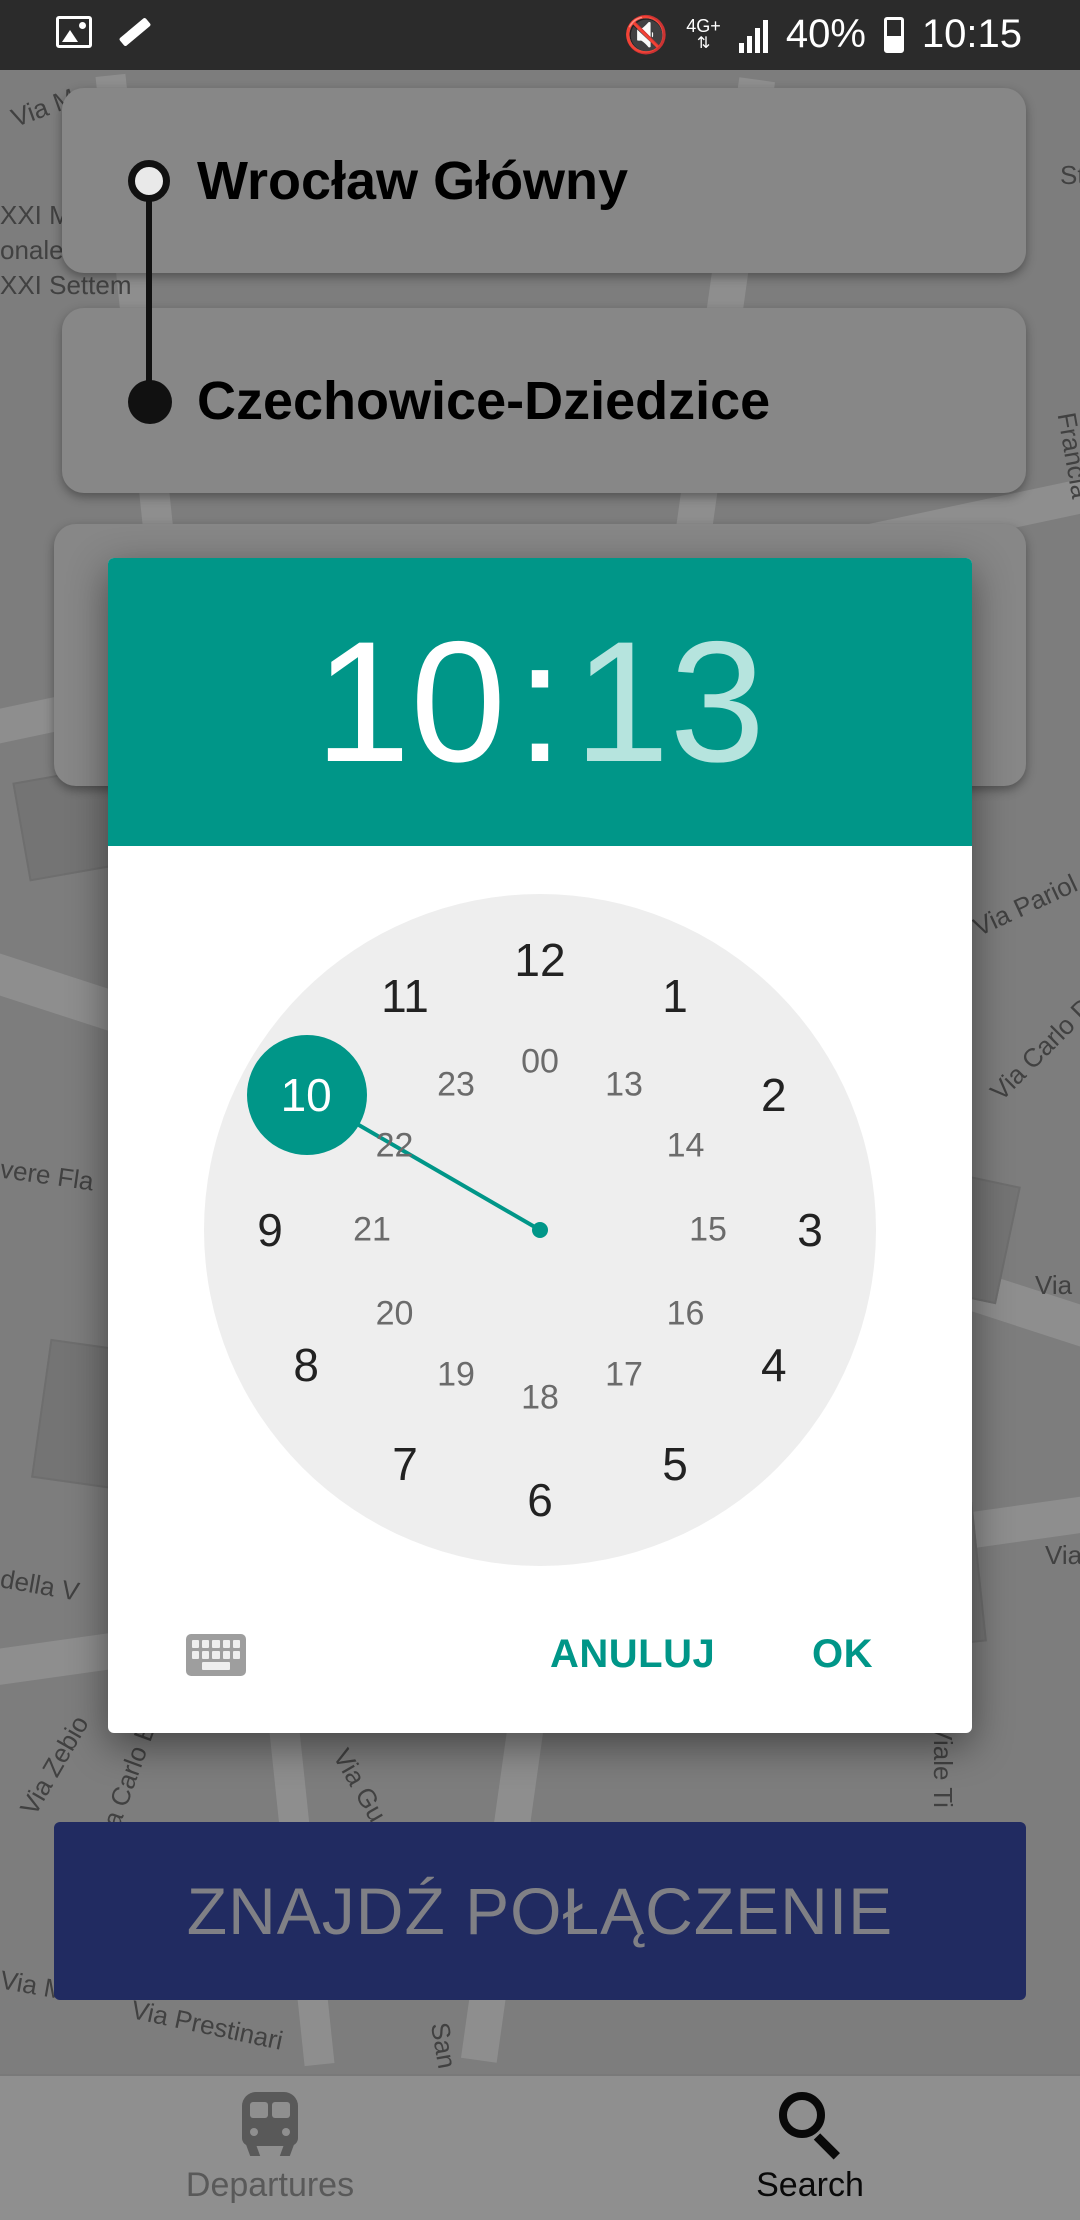 The width and height of the screenshot is (1080, 2220). What do you see at coordinates (270, 1230) in the screenshot?
I see `clock-number-9: 9` at bounding box center [270, 1230].